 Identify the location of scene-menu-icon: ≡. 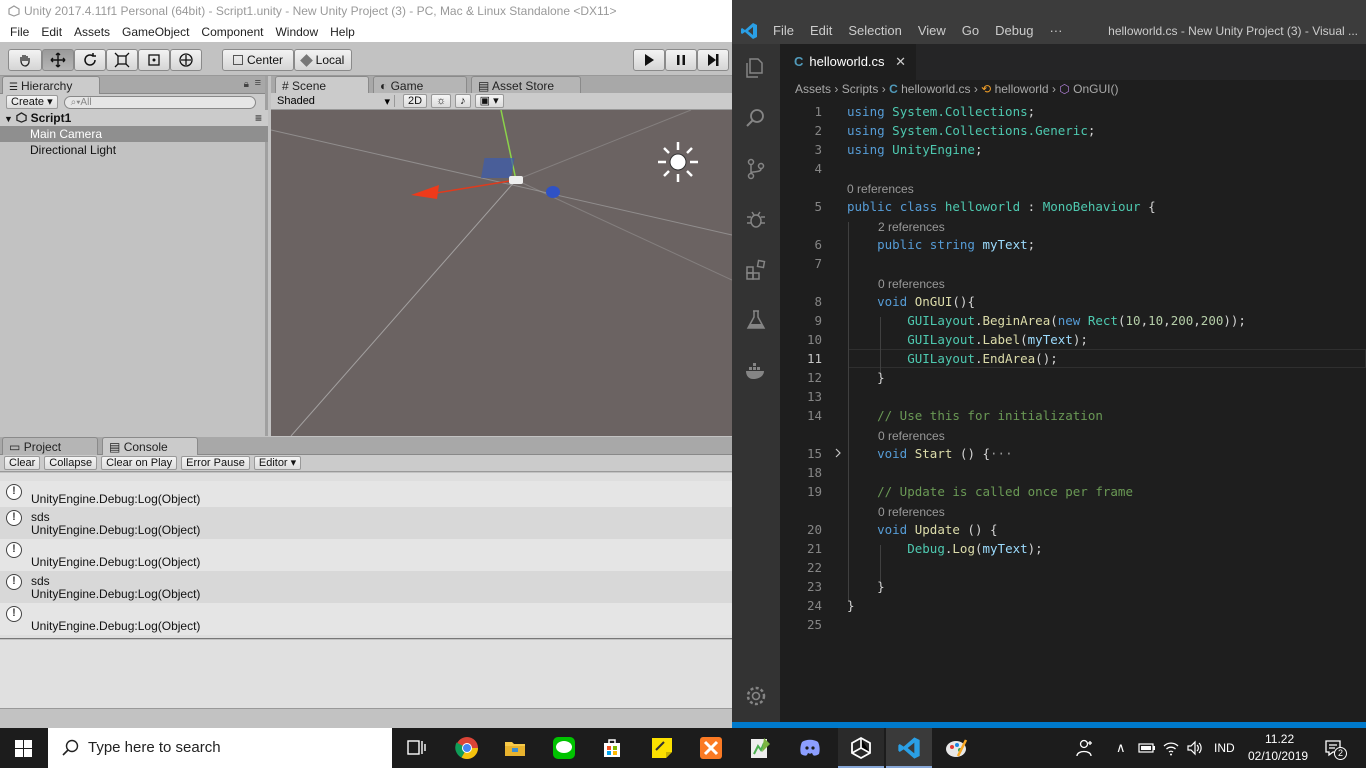
(258, 118).